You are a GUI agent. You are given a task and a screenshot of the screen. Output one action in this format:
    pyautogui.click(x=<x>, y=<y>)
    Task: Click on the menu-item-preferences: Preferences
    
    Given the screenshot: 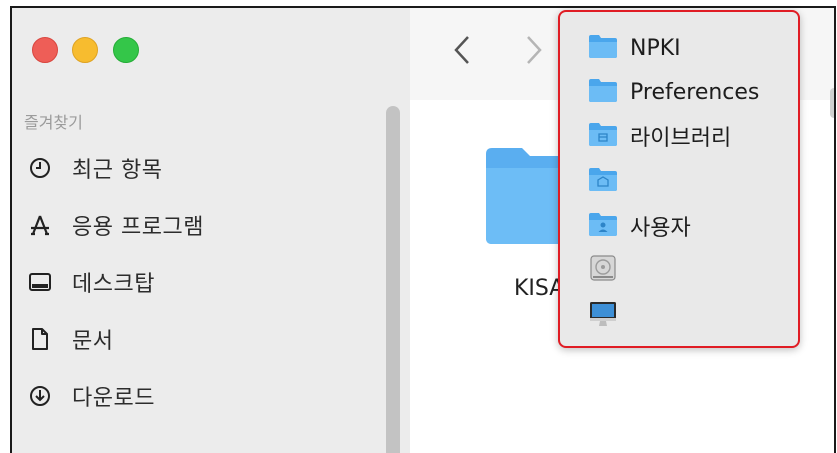 What is the action you would take?
    pyautogui.click(x=673, y=92)
    